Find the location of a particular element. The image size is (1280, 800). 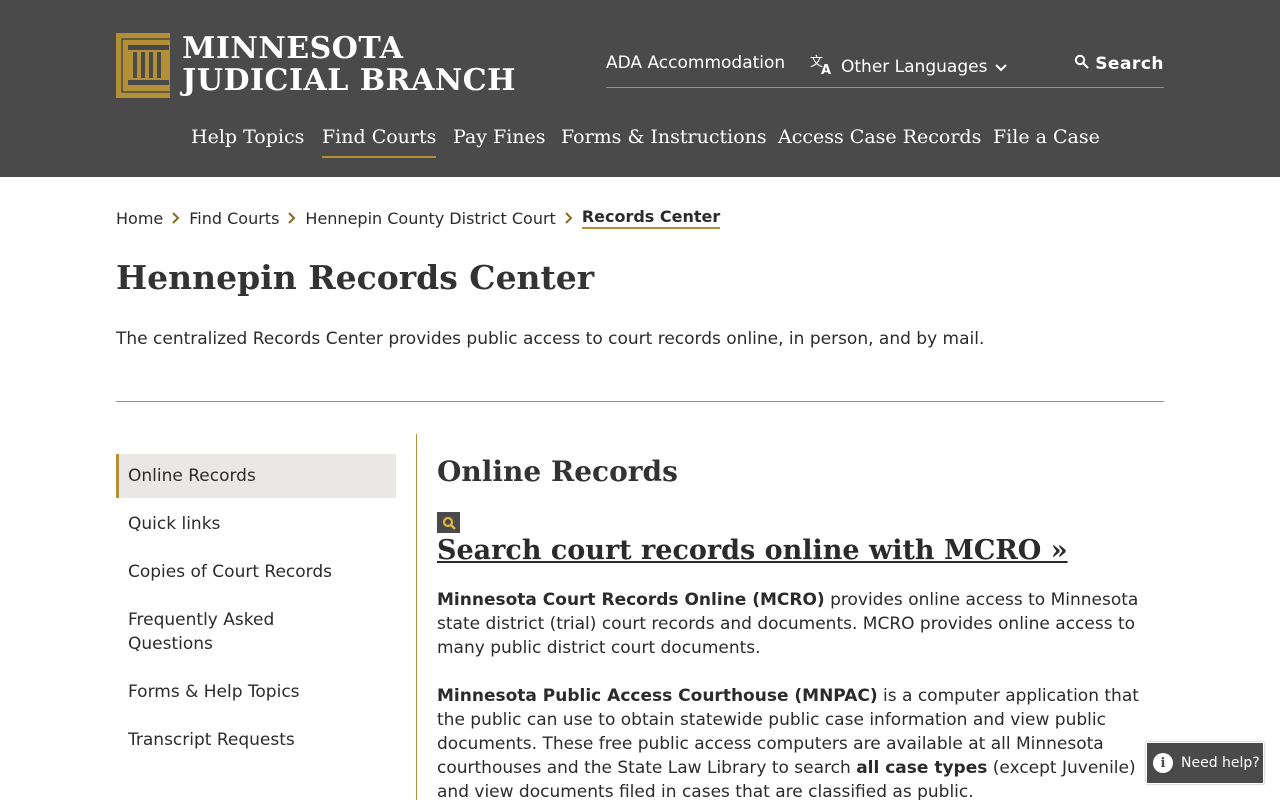

mnpac-case-types: all case types is located at coordinates (922, 768).